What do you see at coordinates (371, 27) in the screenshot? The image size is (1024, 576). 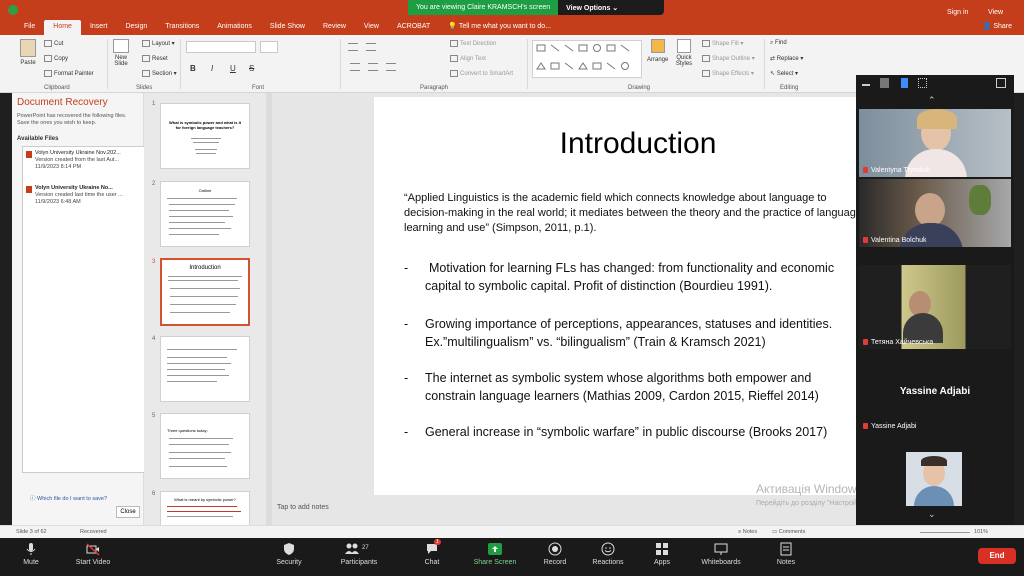 I see `tab-view: View` at bounding box center [371, 27].